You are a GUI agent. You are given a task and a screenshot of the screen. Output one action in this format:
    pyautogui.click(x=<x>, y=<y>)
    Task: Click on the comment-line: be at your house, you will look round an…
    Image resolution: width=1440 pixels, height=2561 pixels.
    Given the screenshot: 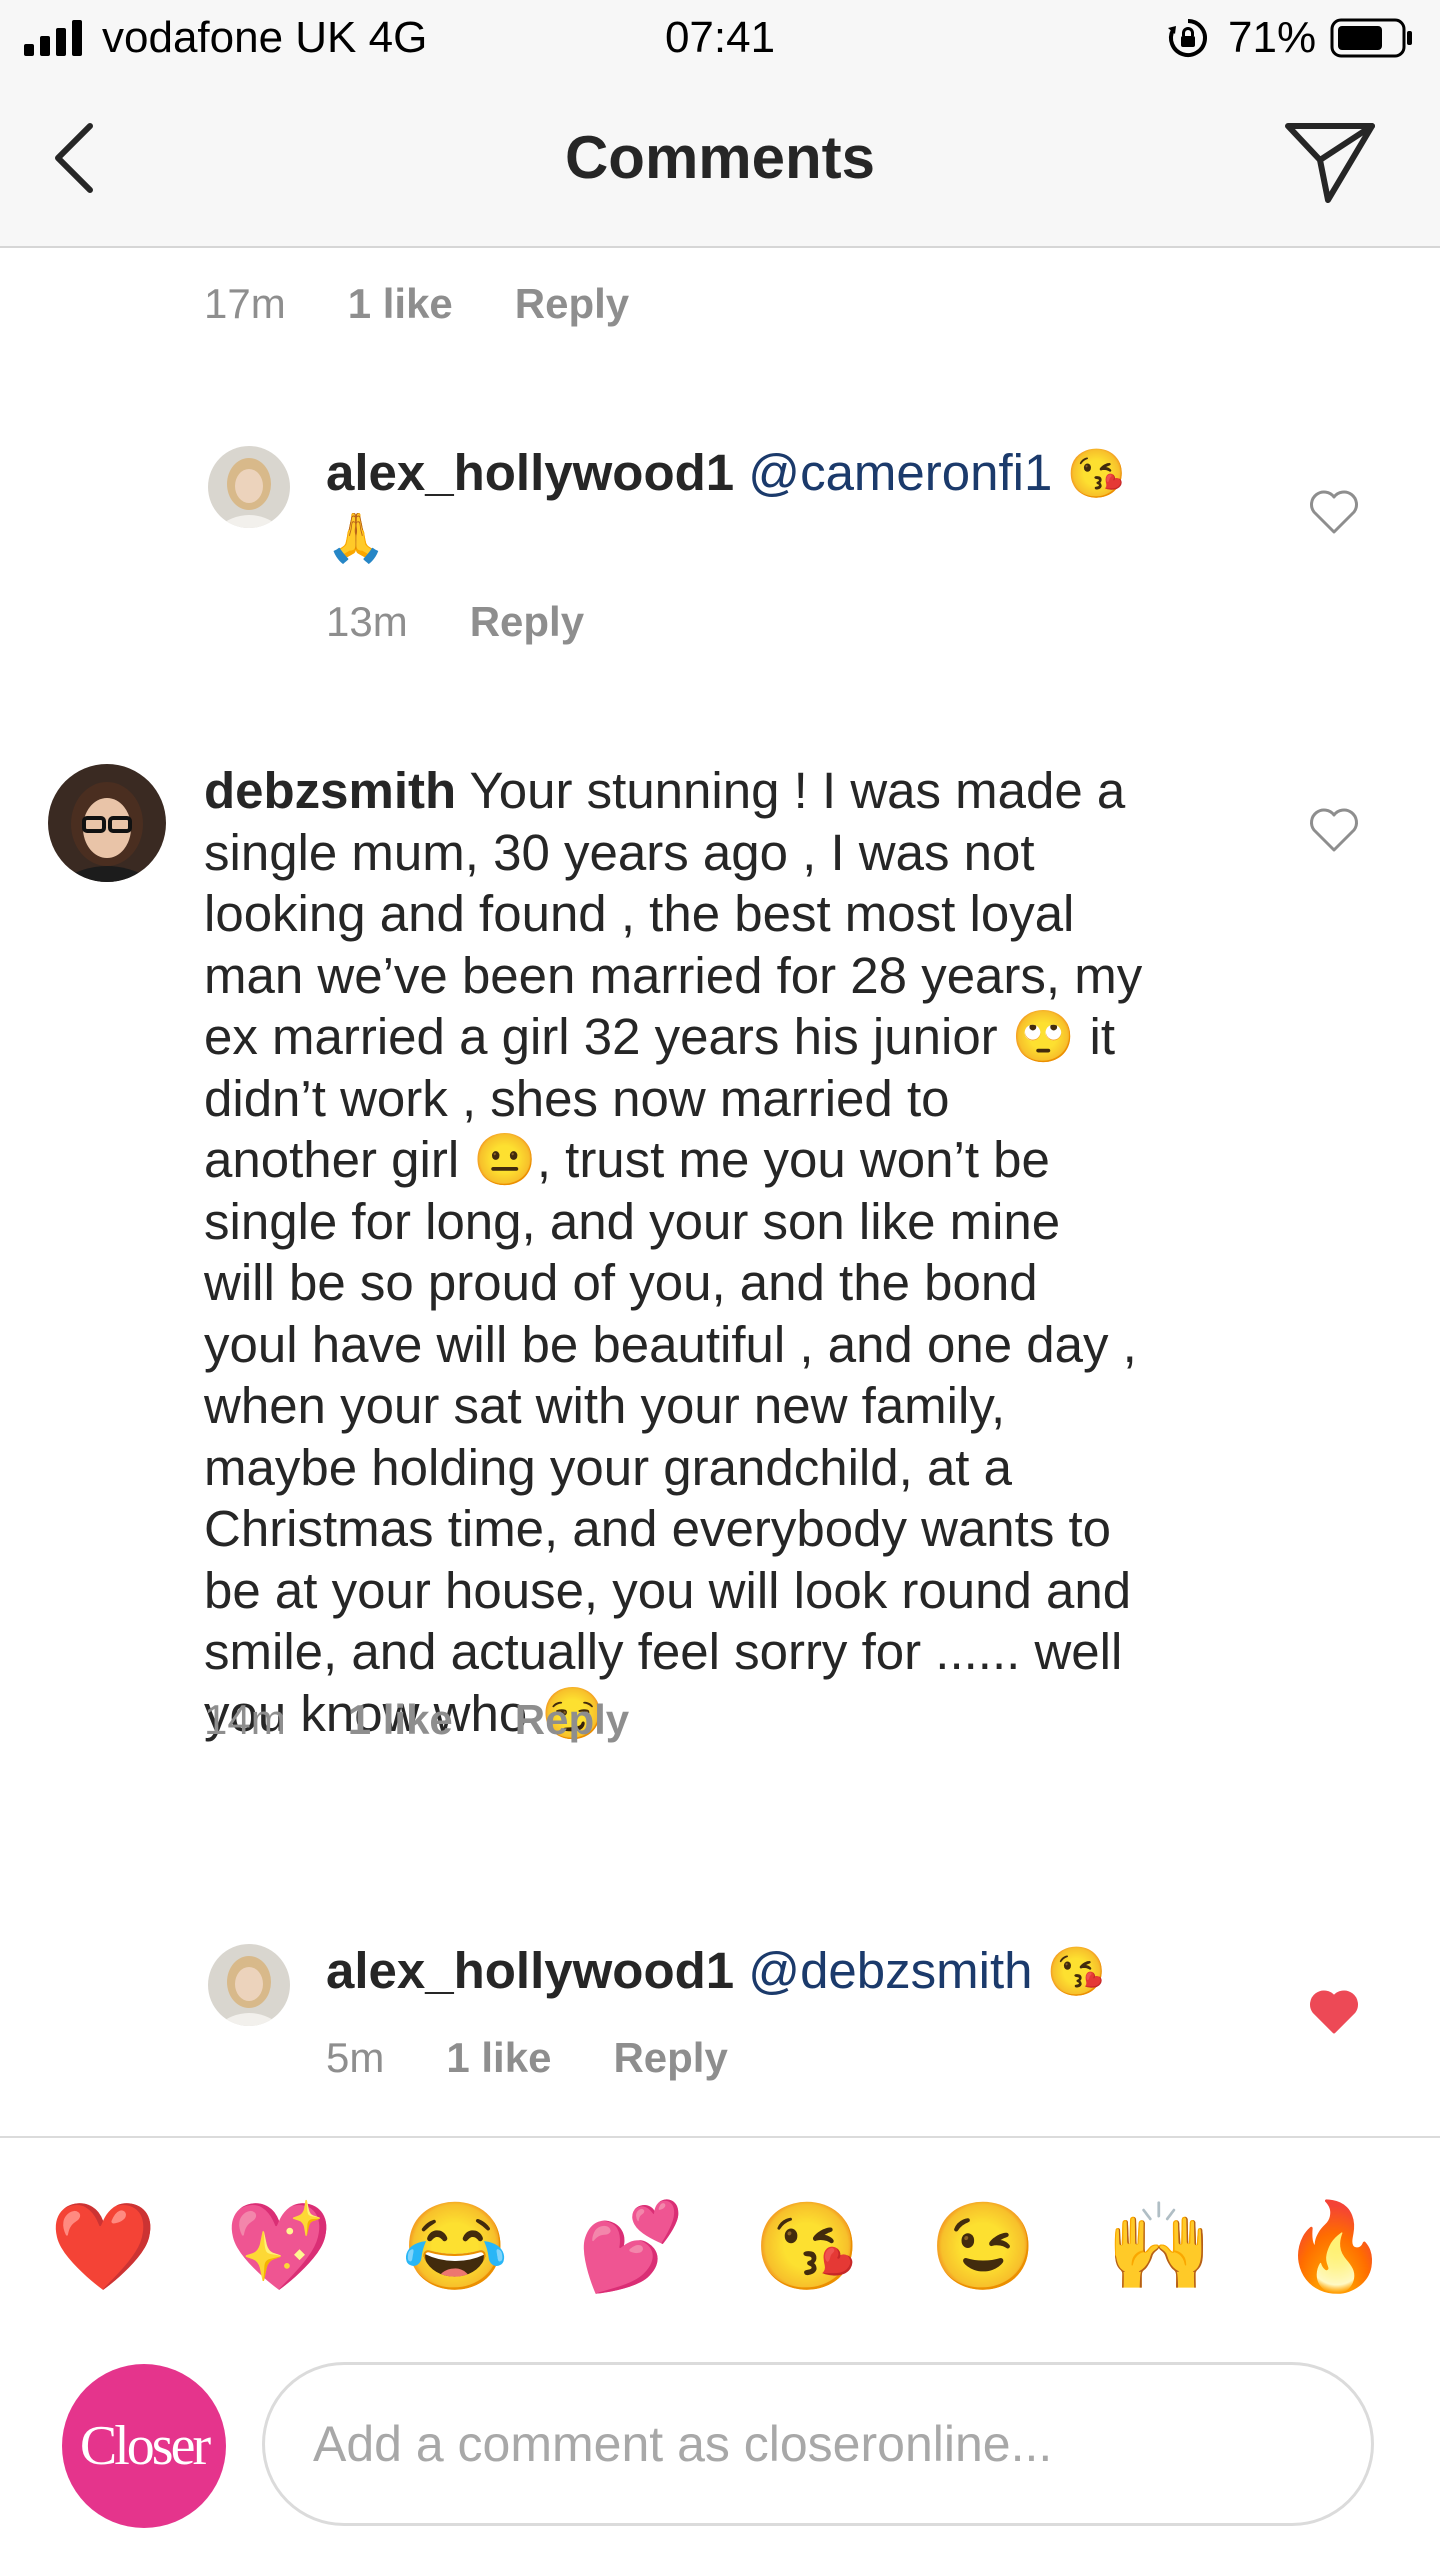 What is the action you would take?
    pyautogui.click(x=668, y=1590)
    